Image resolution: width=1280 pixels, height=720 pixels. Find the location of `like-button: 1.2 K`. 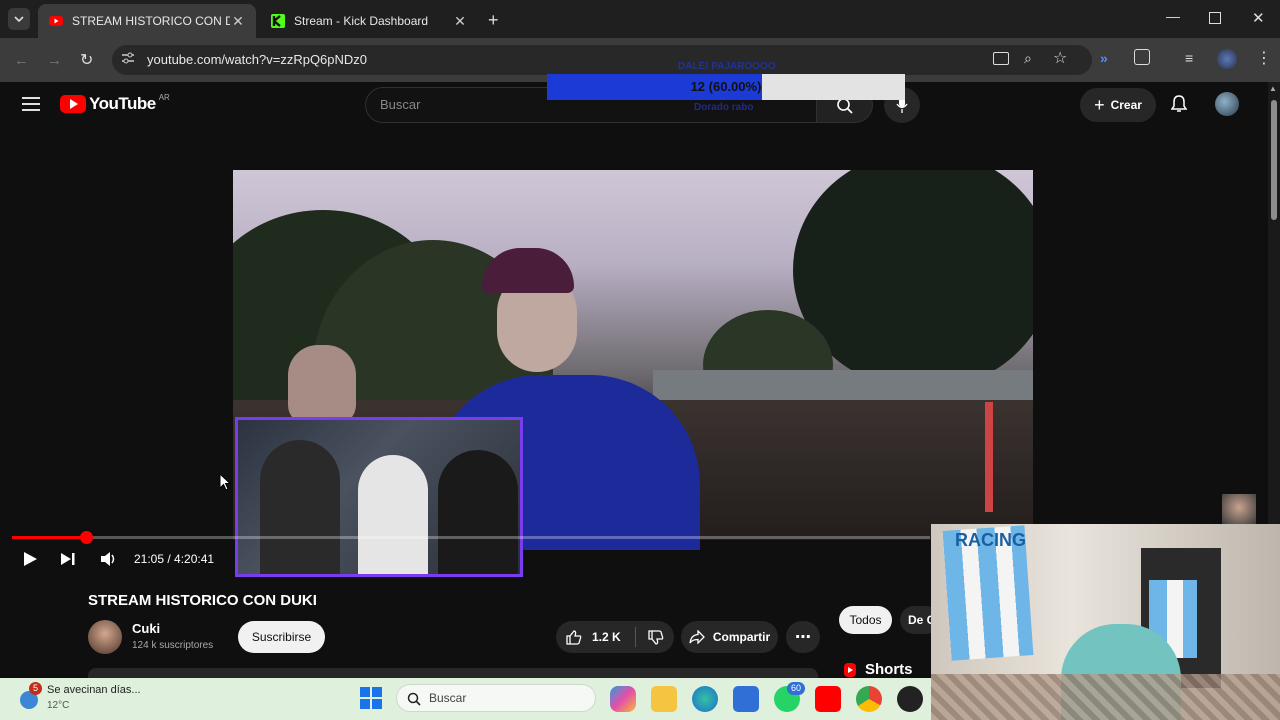

like-button: 1.2 K is located at coordinates (615, 637).